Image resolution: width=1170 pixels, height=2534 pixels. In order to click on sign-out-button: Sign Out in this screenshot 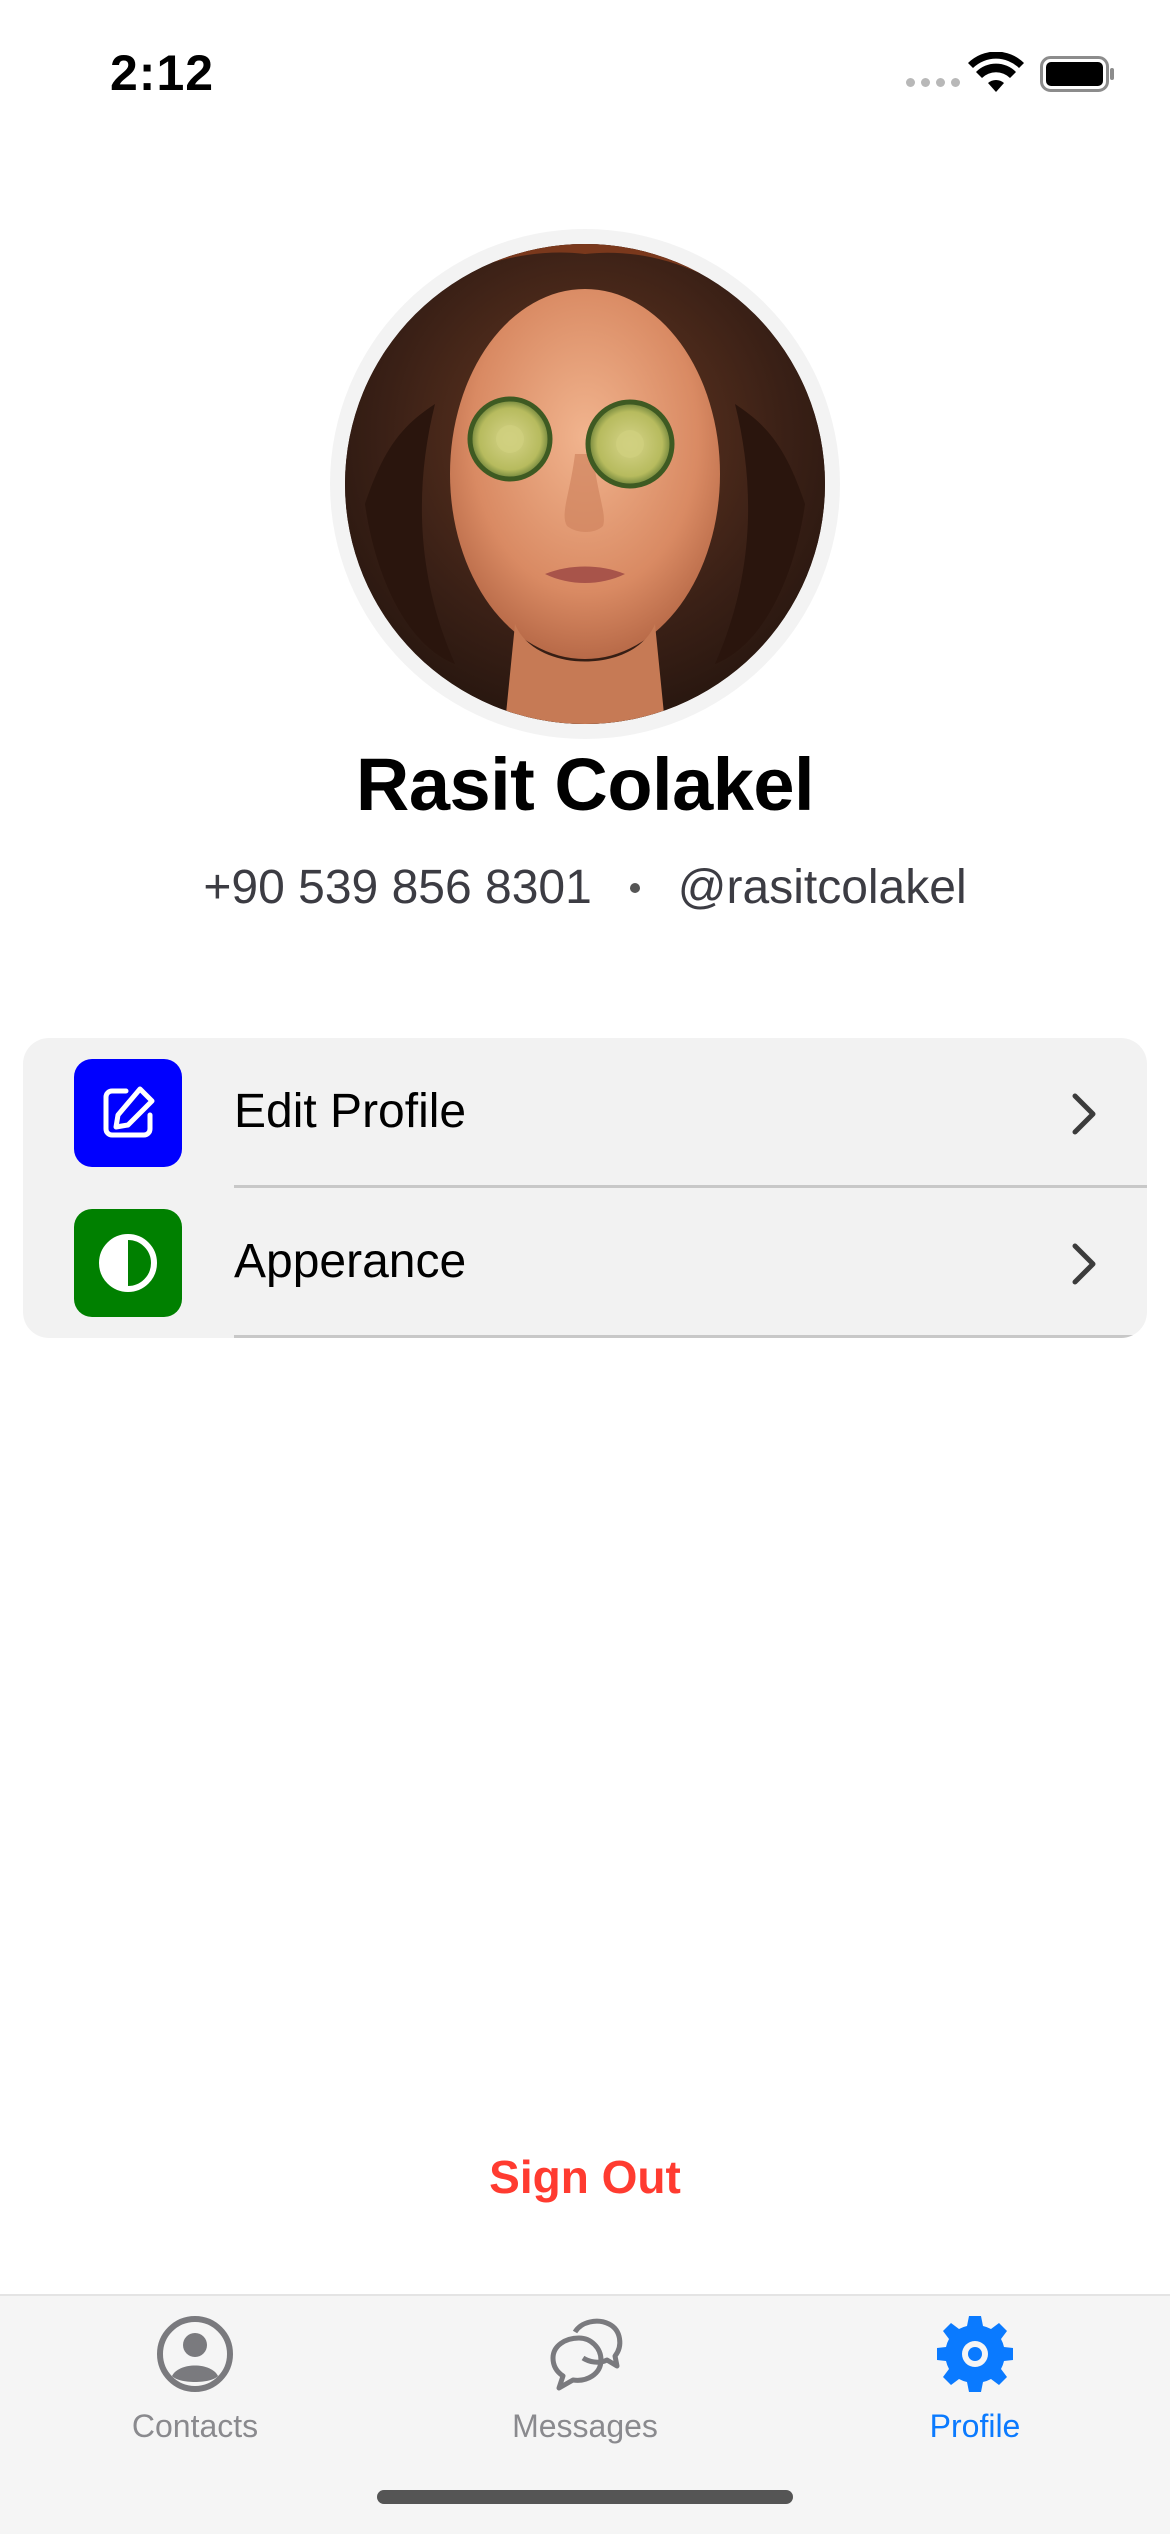, I will do `click(585, 2177)`.